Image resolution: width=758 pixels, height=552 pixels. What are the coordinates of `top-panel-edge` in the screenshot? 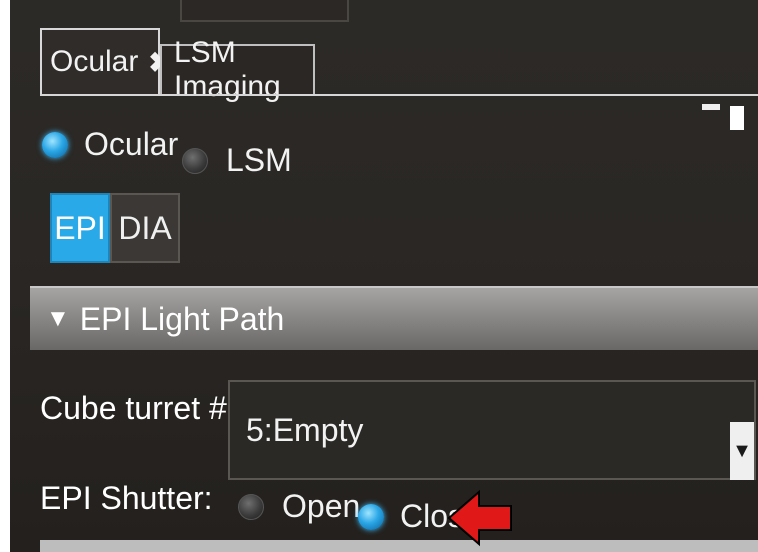 It's located at (264, 11).